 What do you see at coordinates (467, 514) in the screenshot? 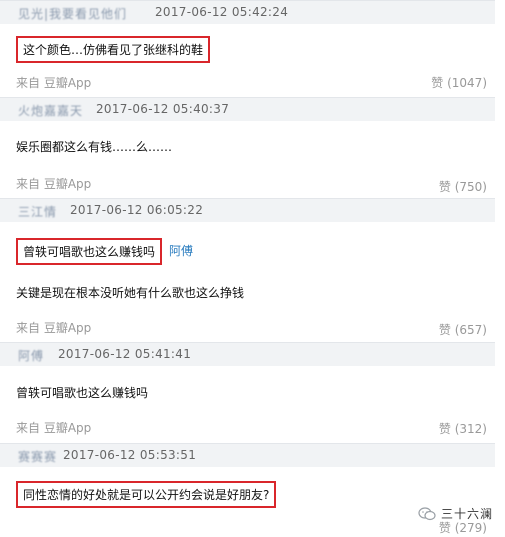
I see `watermark-text: 三十六澜` at bounding box center [467, 514].